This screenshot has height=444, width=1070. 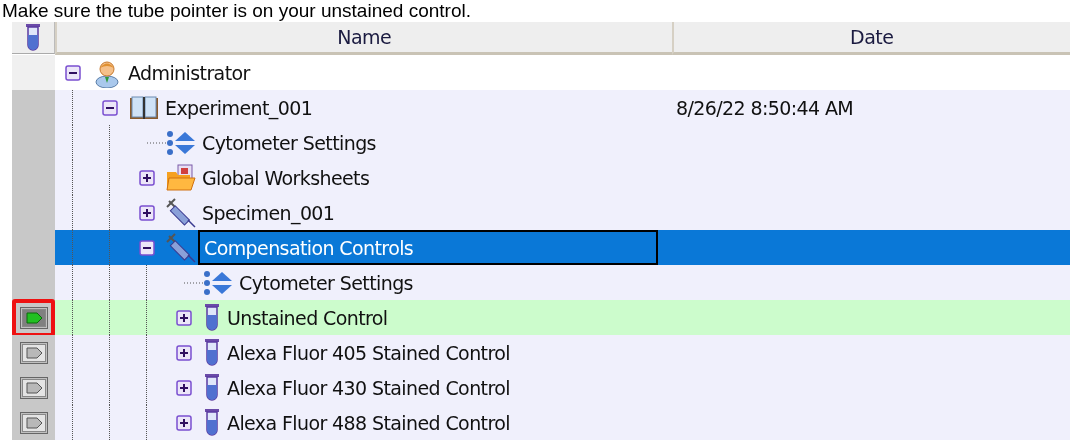 I want to click on instruction-text: Make sure the tube pointer is on your unstained control., so click(x=236, y=11).